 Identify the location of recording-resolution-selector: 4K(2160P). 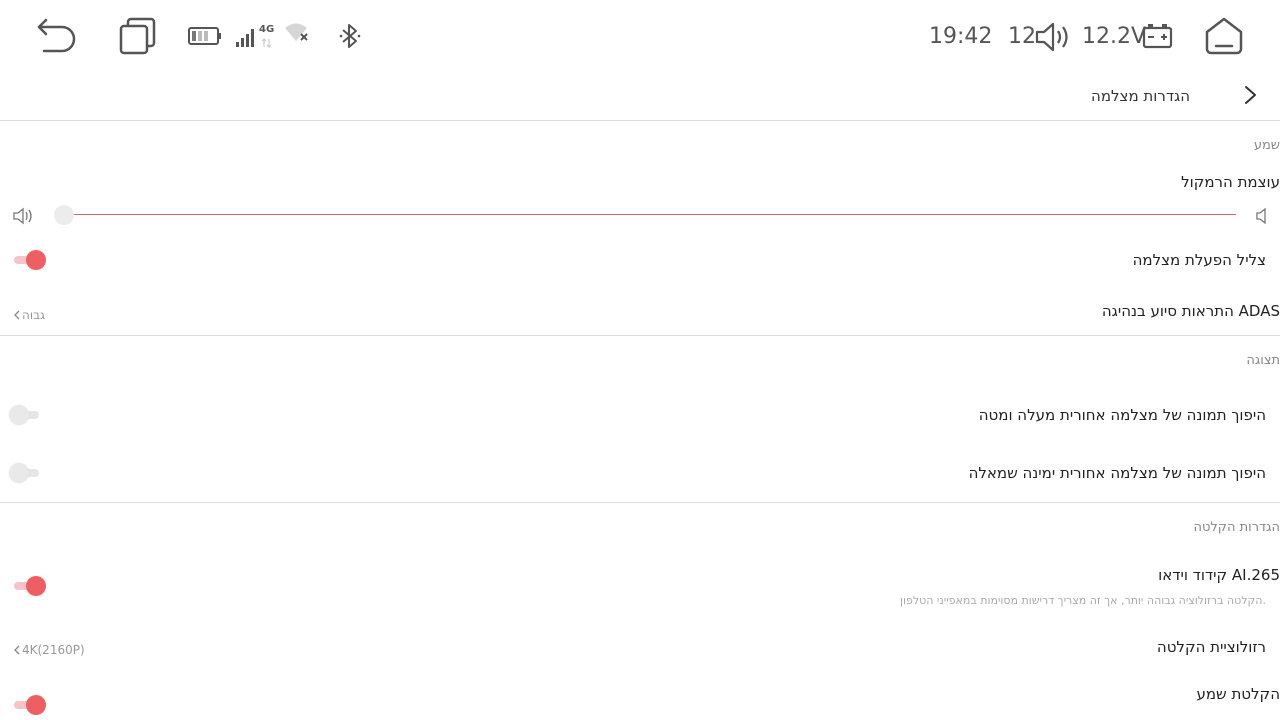
(48, 648).